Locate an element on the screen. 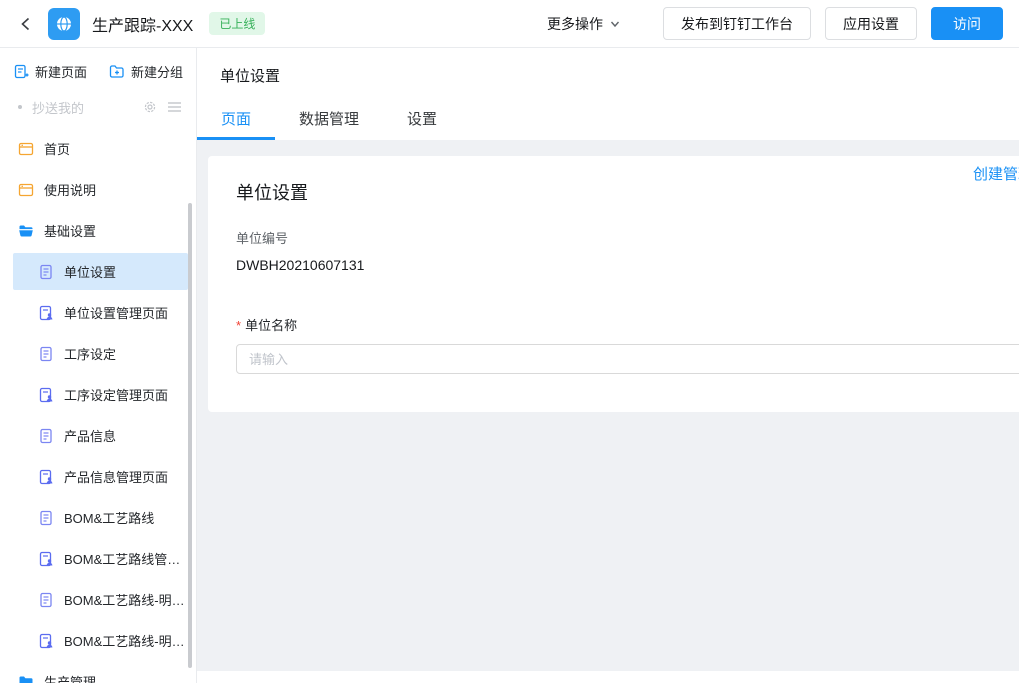 This screenshot has width=1019, height=683. sidebar-item: 使用说明 is located at coordinates (98, 189).